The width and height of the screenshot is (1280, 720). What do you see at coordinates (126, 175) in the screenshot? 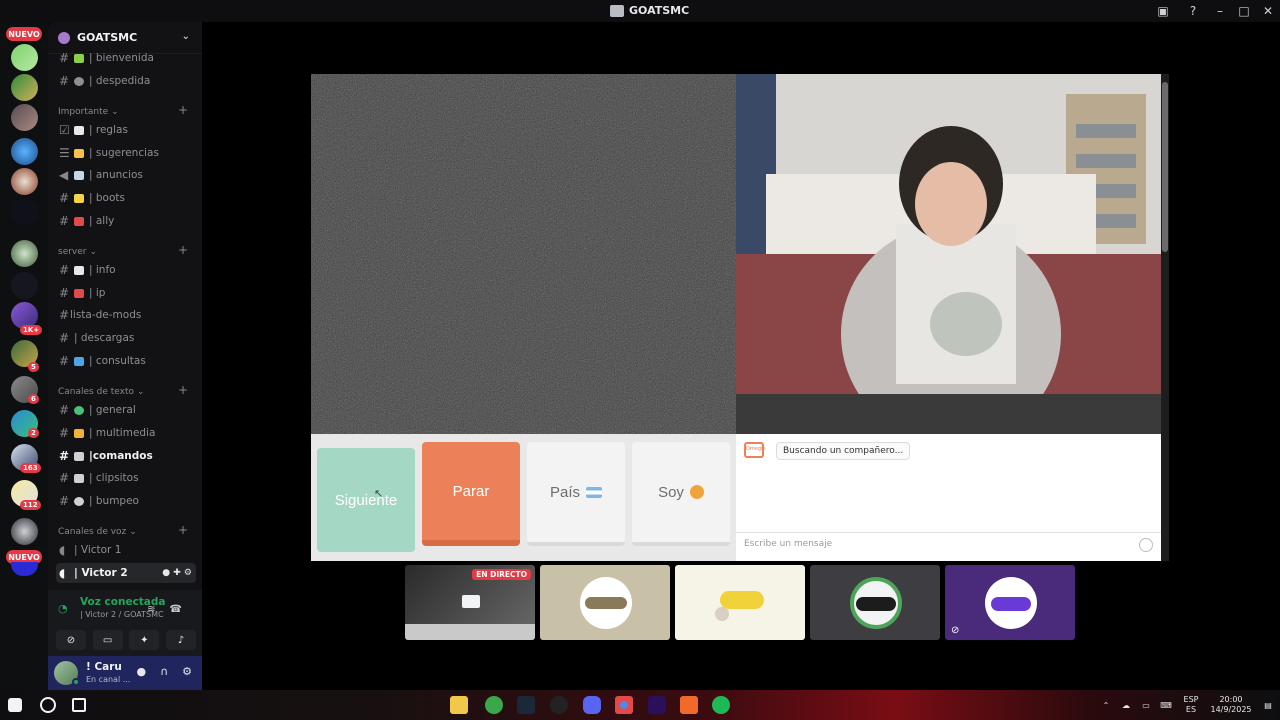
I see `channel-item: ◀ | anuncios` at bounding box center [126, 175].